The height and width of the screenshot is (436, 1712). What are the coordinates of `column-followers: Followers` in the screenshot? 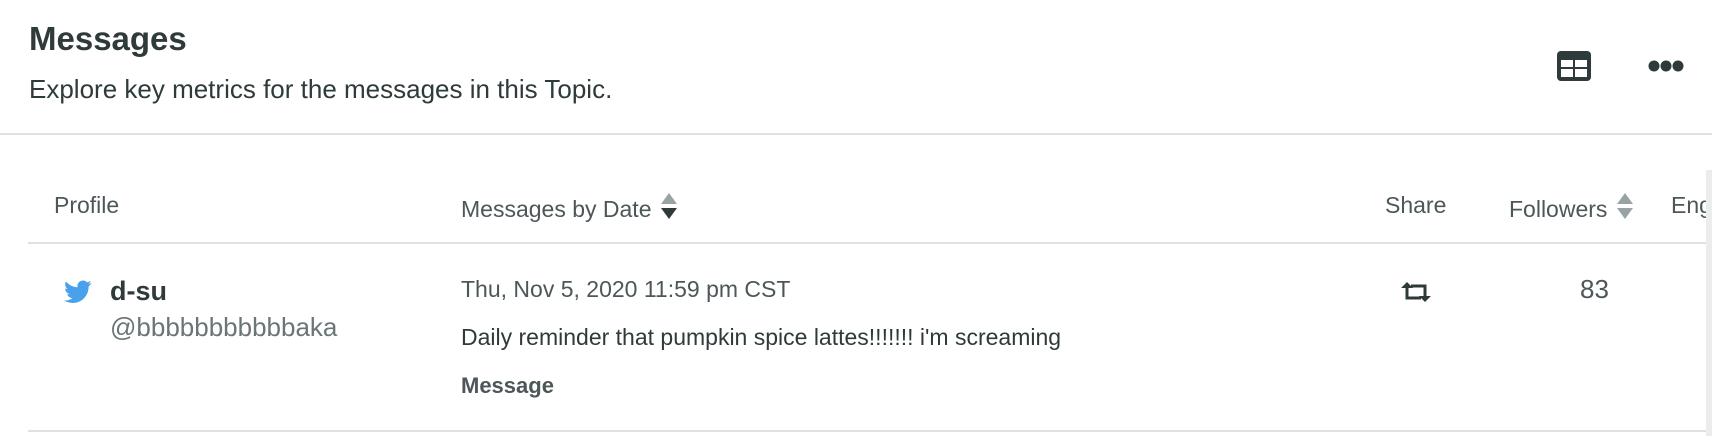 It's located at (1571, 209).